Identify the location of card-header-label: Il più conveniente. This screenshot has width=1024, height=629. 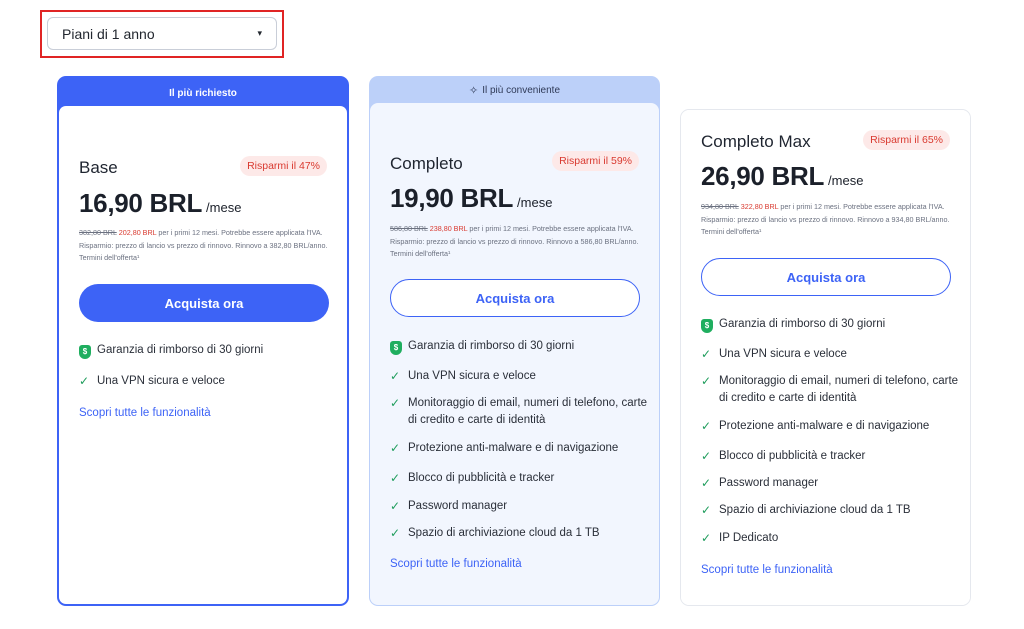
(521, 90).